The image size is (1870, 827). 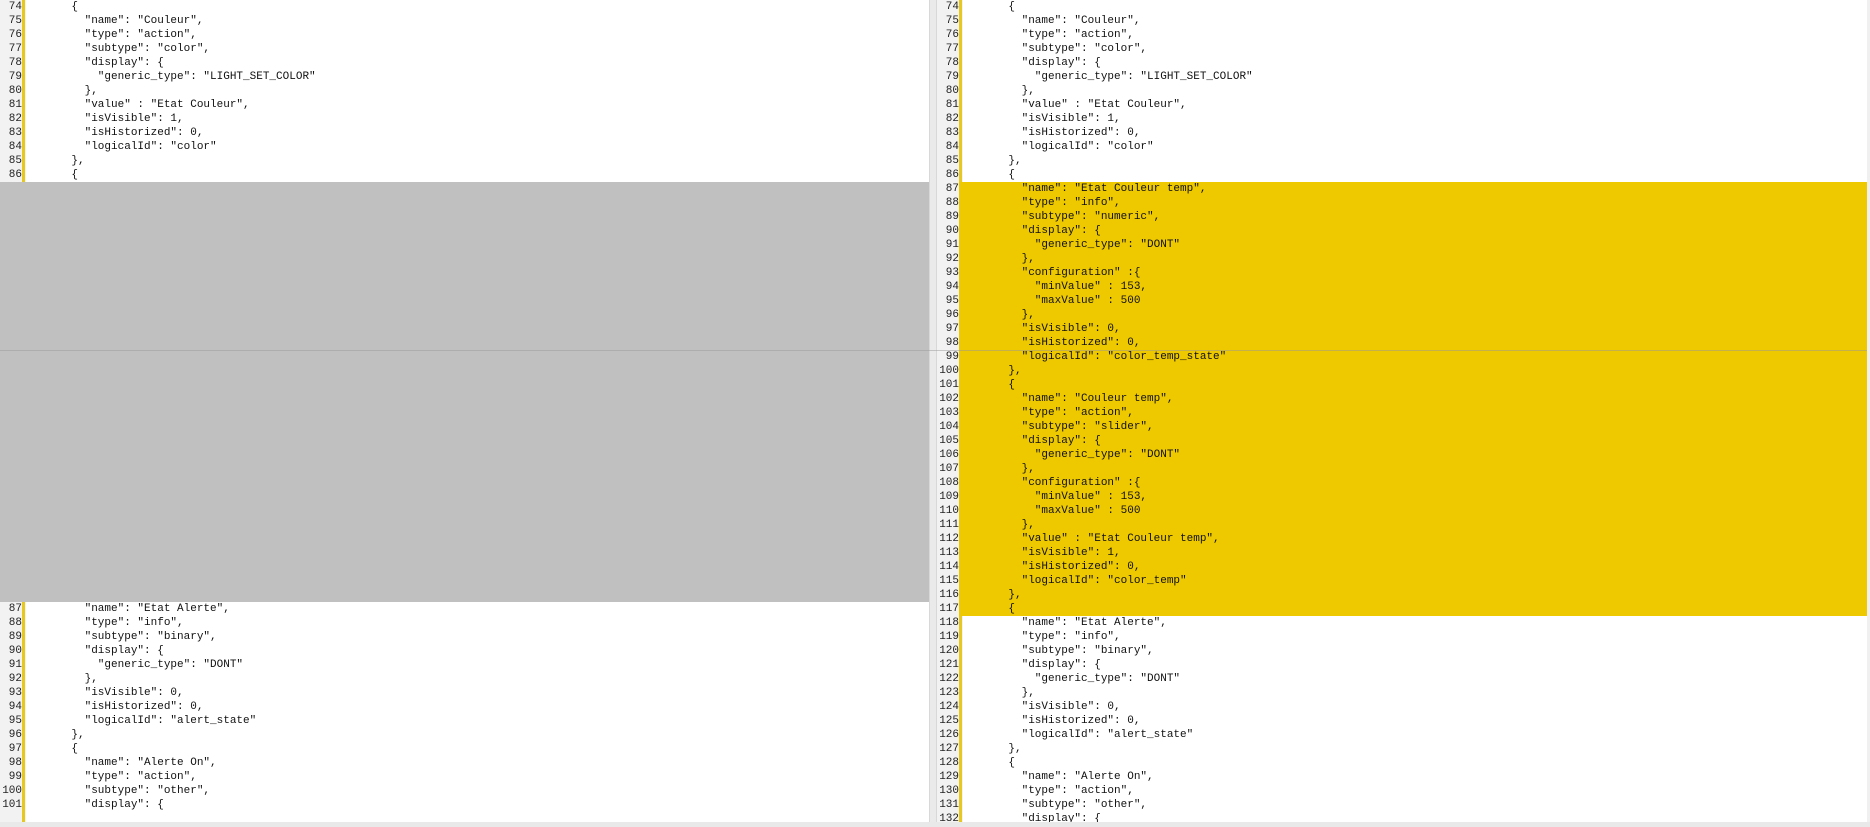 I want to click on added-code-line: 105 "display": {, so click(x=1402, y=441).